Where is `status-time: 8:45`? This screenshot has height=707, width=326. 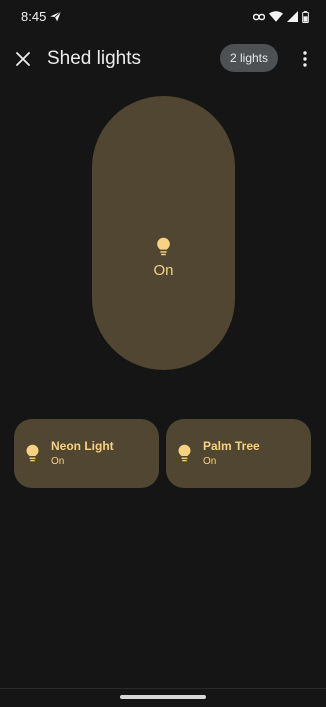
status-time: 8:45 is located at coordinates (34, 16).